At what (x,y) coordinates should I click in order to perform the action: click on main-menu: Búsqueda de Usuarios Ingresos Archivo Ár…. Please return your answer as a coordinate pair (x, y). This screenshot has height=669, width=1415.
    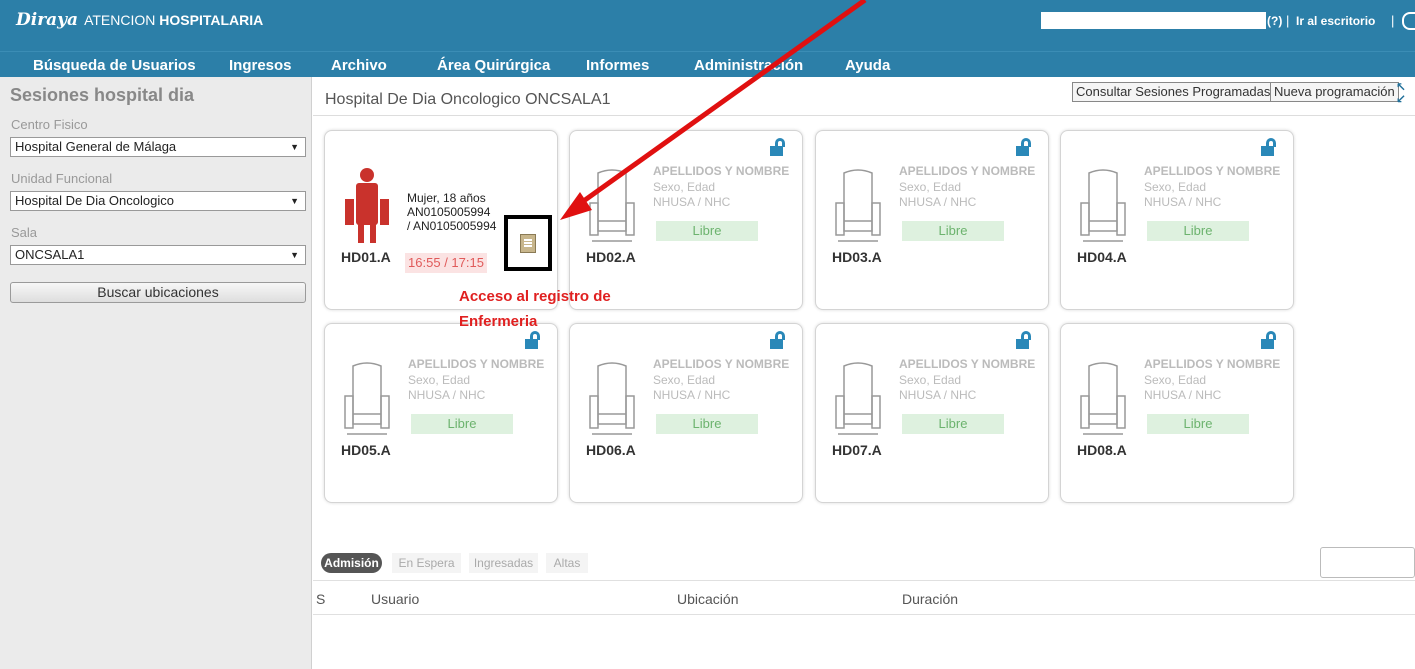
    Looking at the image, I should click on (707, 64).